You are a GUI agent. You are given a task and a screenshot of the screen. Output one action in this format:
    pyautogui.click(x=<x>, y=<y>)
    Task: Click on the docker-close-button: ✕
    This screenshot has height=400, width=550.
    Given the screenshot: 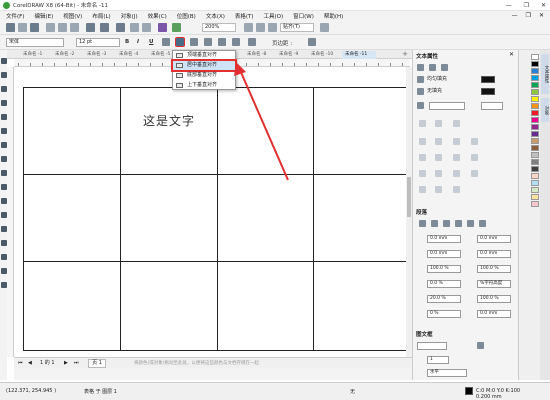 What is the action you would take?
    pyautogui.click(x=511, y=54)
    